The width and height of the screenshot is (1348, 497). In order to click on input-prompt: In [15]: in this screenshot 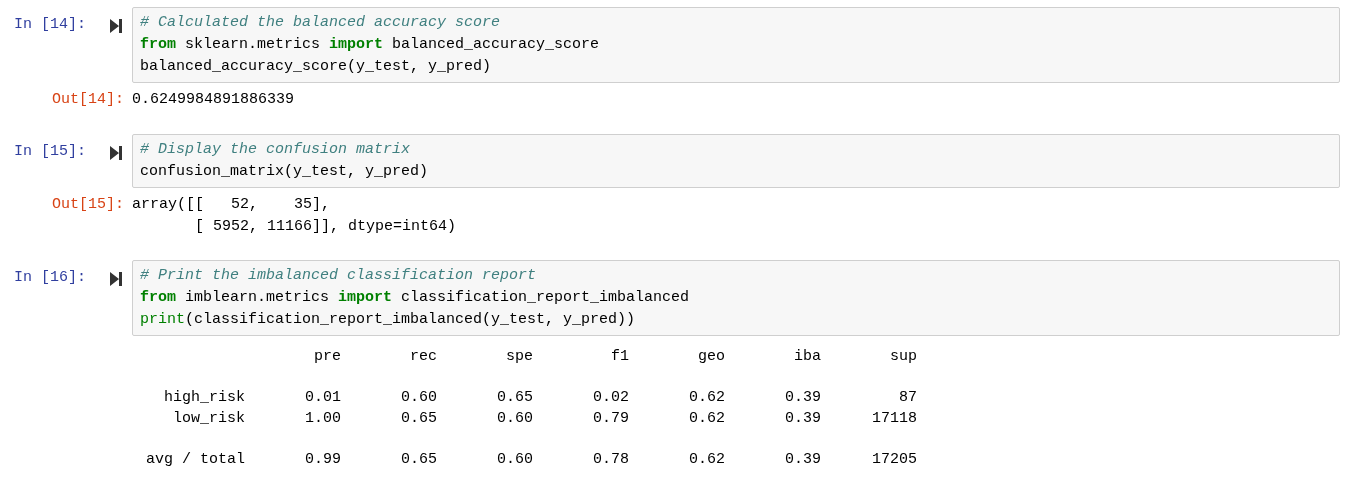, I will do `click(50, 151)`.